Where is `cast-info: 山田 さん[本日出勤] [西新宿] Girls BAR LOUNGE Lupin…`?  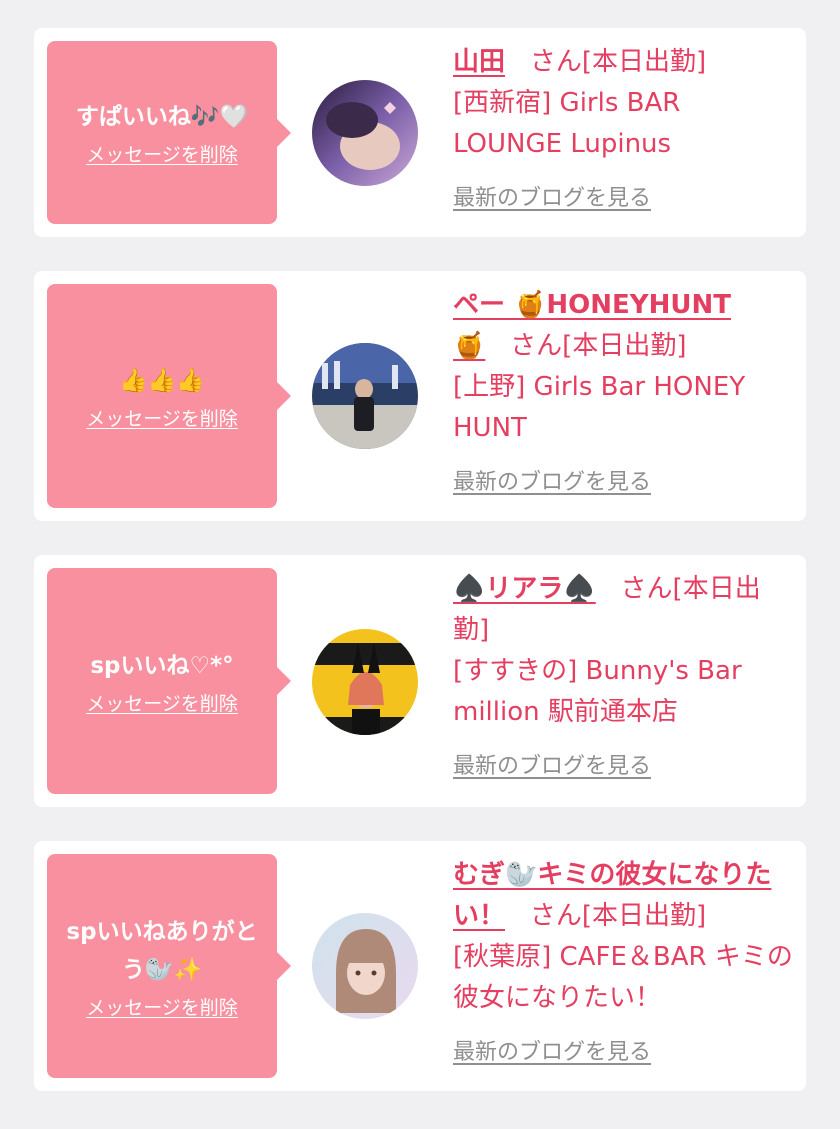
cast-info: 山田 さん[本日出勤] [西新宿] Girls BAR LOUNGE Lupin… is located at coordinates (623, 130).